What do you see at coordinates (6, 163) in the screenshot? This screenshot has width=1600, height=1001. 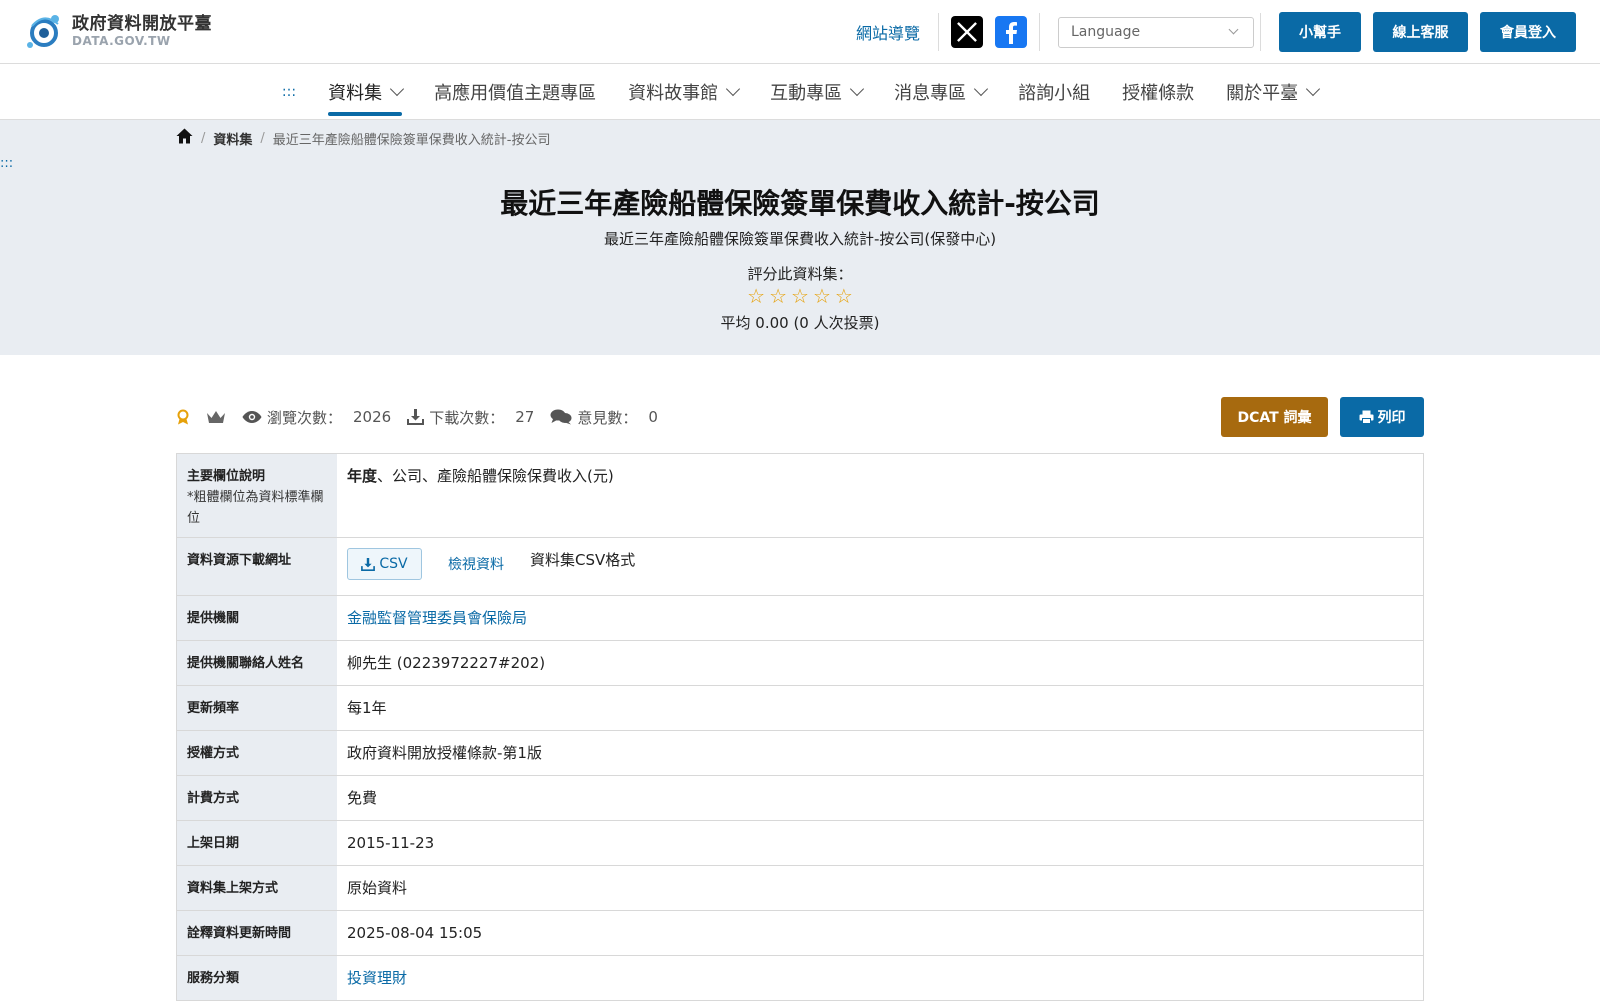 I see `content-accesskey: :::` at bounding box center [6, 163].